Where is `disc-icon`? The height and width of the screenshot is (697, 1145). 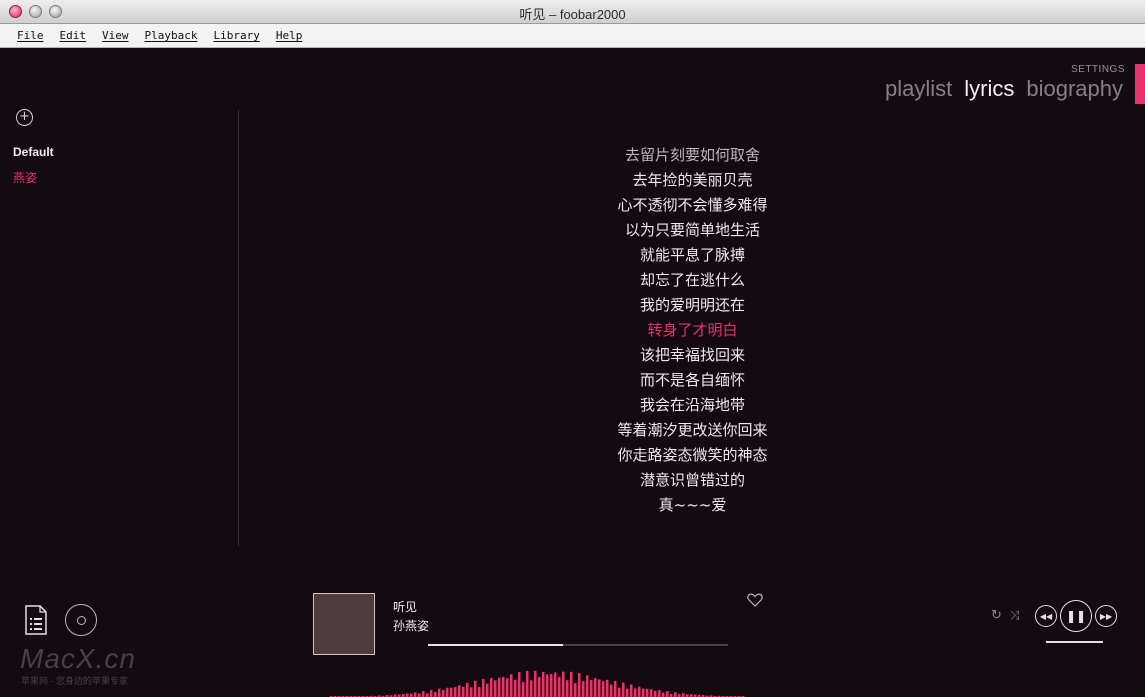 disc-icon is located at coordinates (81, 620).